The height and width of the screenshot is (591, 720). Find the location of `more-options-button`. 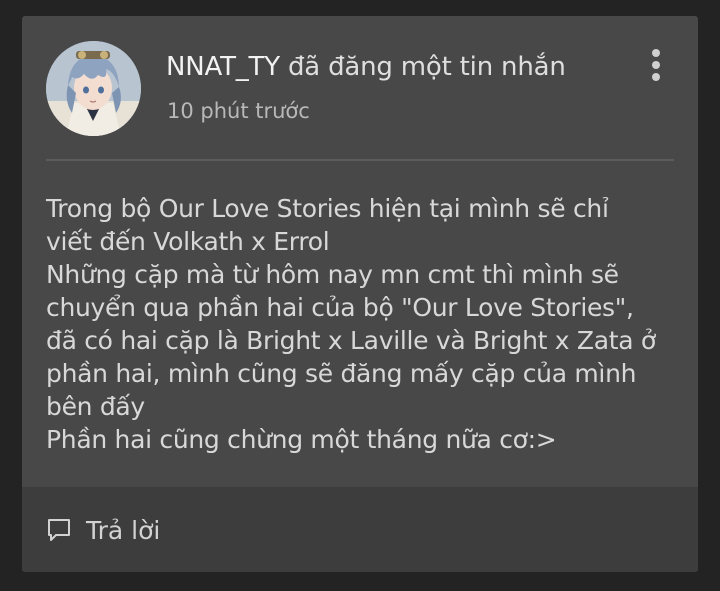

more-options-button is located at coordinates (656, 68).